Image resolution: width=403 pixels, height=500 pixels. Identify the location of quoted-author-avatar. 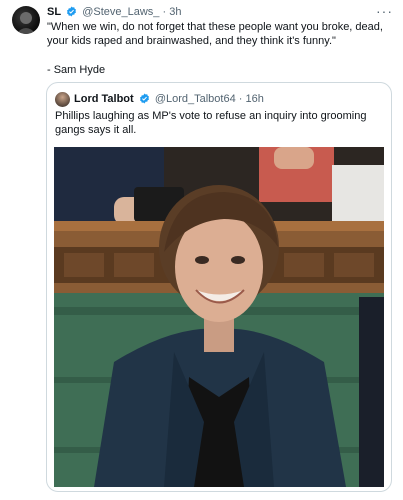
(62, 99).